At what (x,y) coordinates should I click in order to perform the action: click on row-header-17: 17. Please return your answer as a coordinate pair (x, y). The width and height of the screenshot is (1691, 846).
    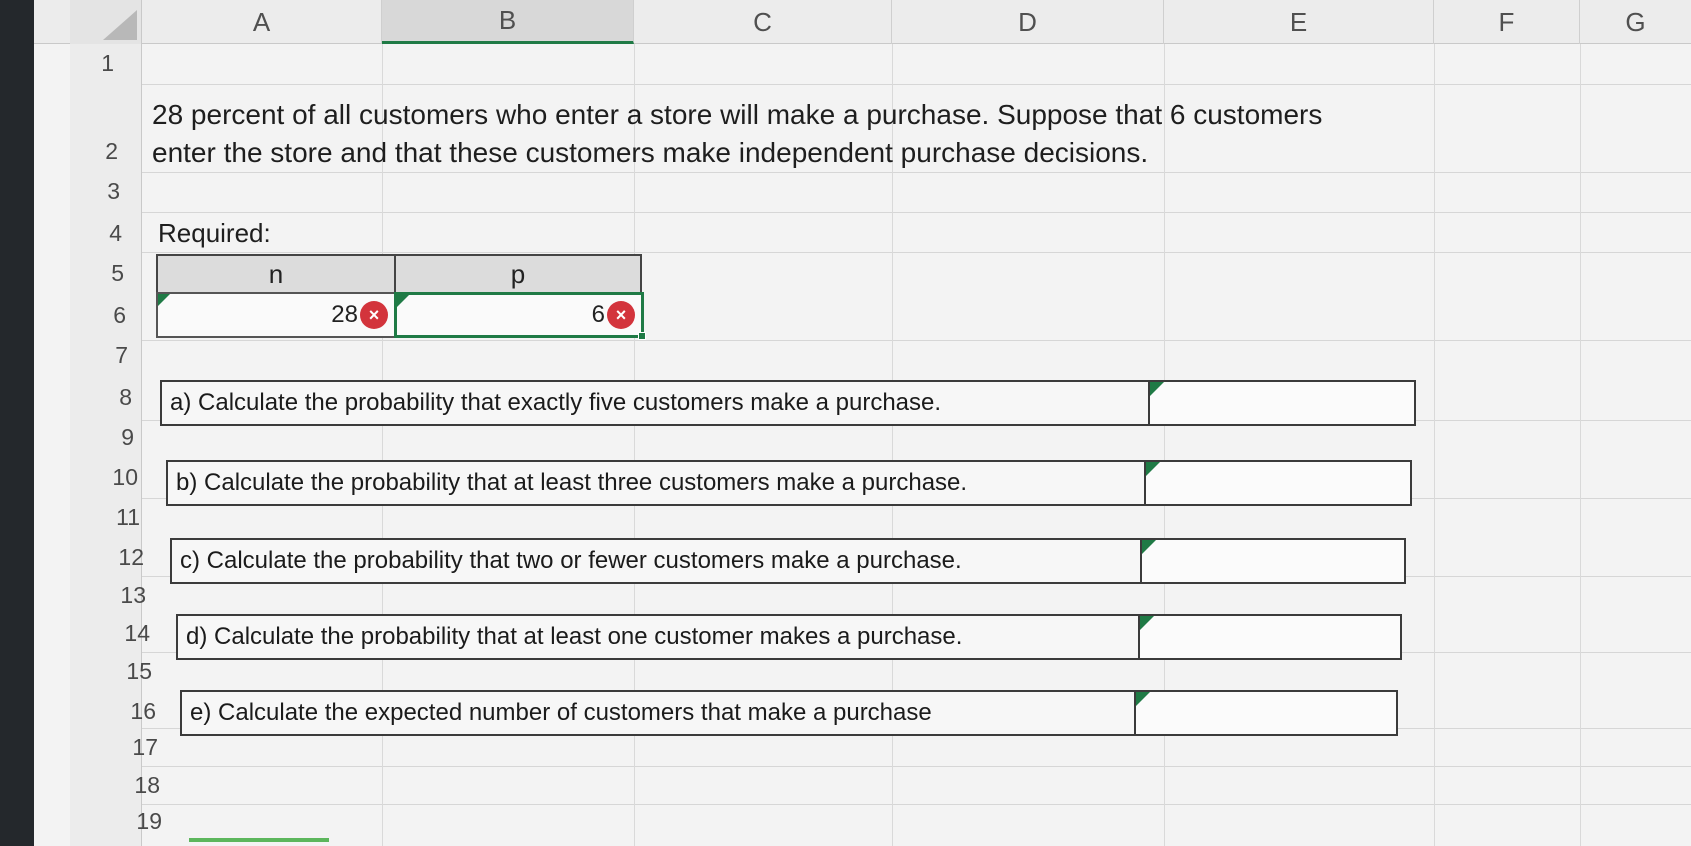
    Looking at the image, I should click on (128, 747).